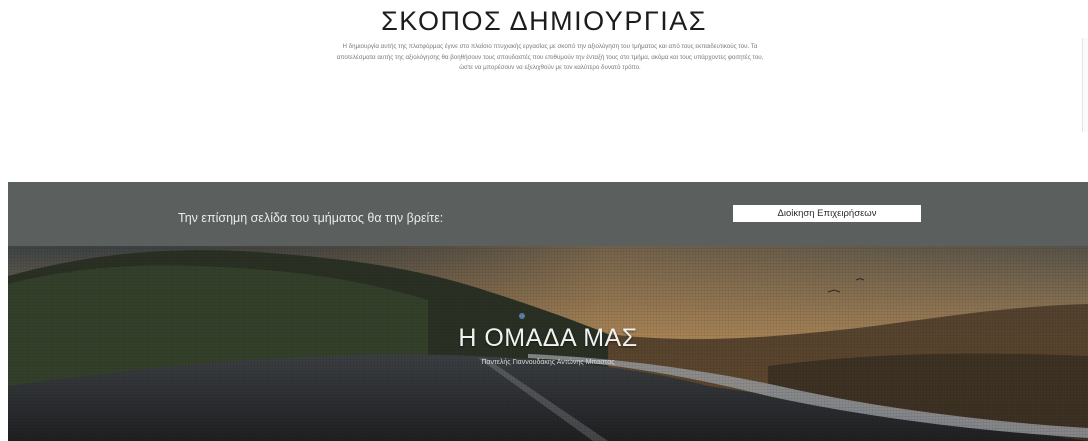 The image size is (1088, 441). What do you see at coordinates (544, 21) in the screenshot?
I see `purpose-title: ΣΚΟΠΟΣ ΔΗΜΙΟΥΡΓΙΑΣ` at bounding box center [544, 21].